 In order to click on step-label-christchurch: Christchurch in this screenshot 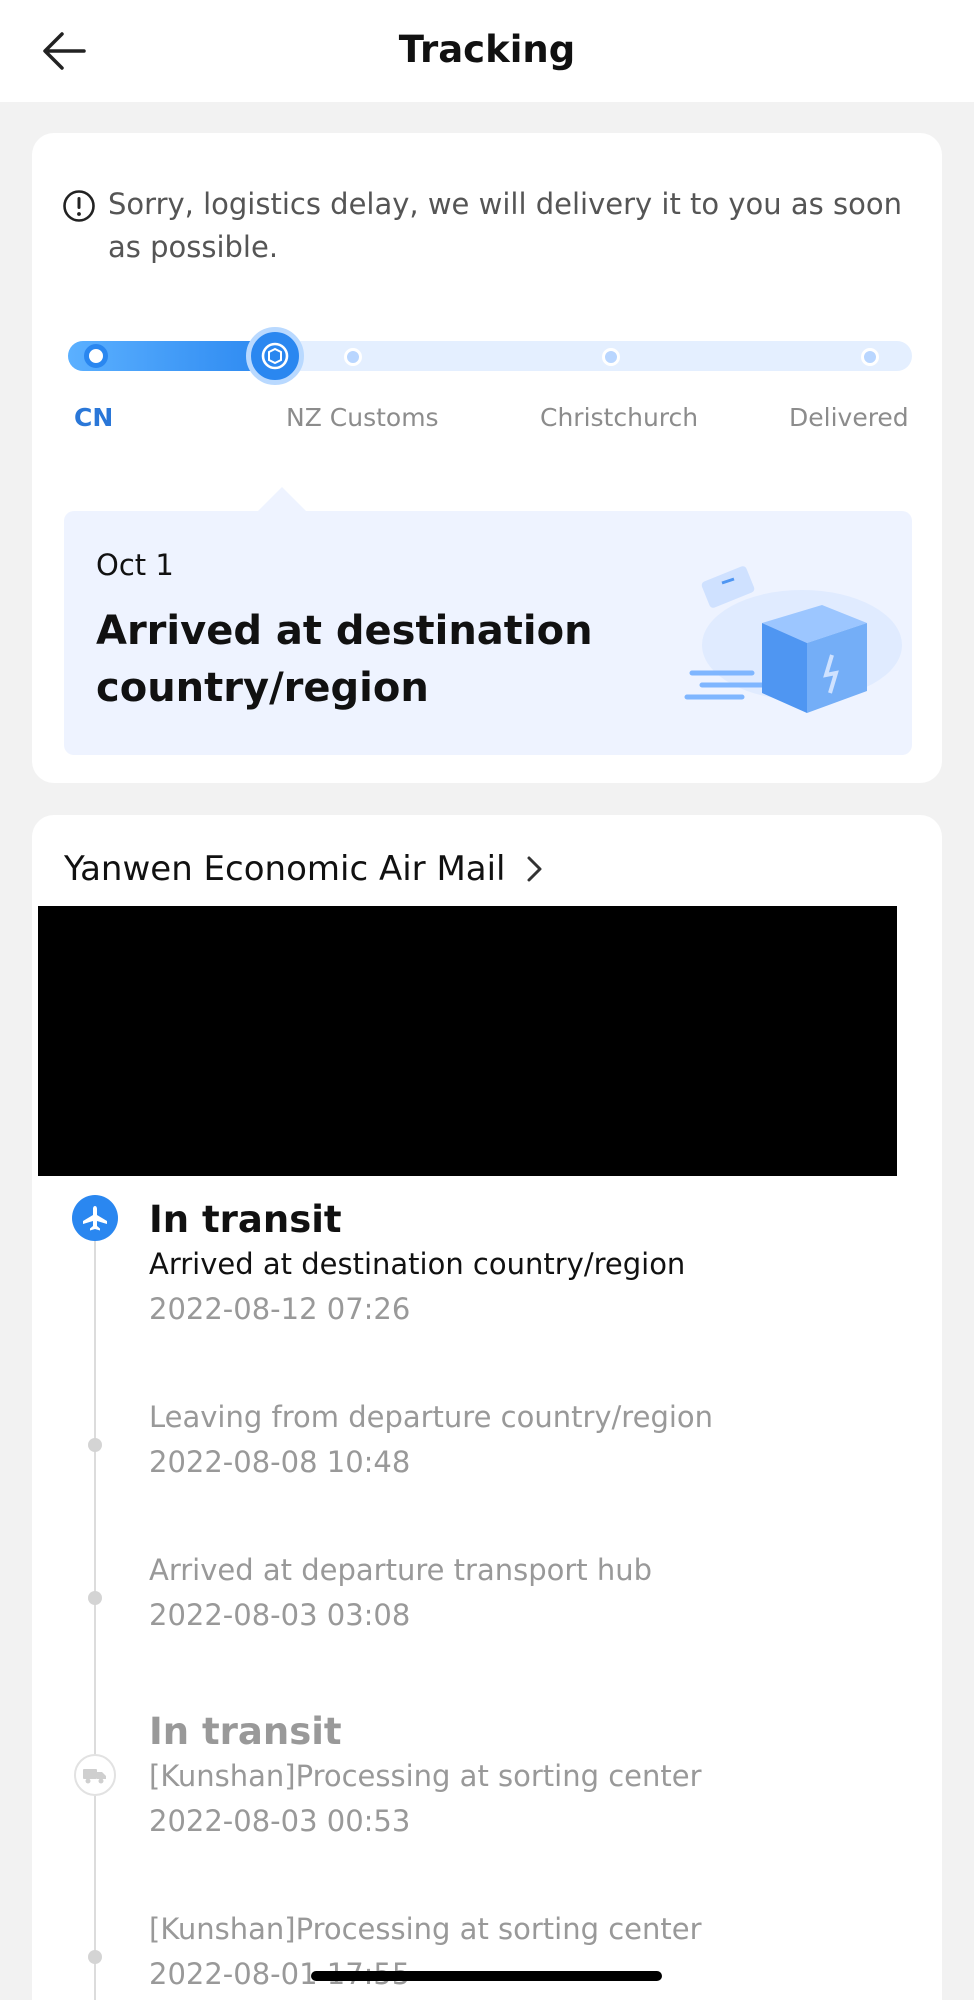, I will do `click(619, 417)`.